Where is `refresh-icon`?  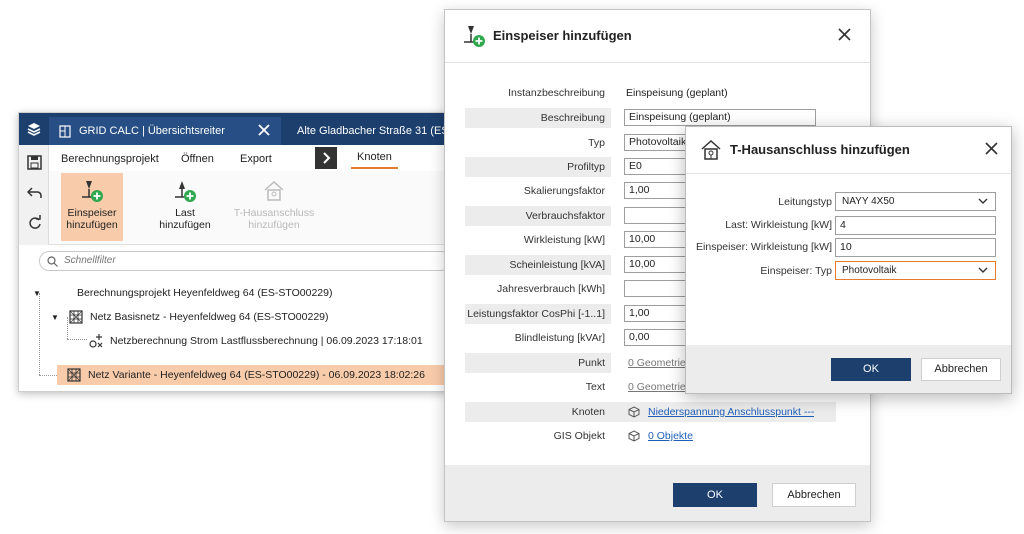 refresh-icon is located at coordinates (34, 222).